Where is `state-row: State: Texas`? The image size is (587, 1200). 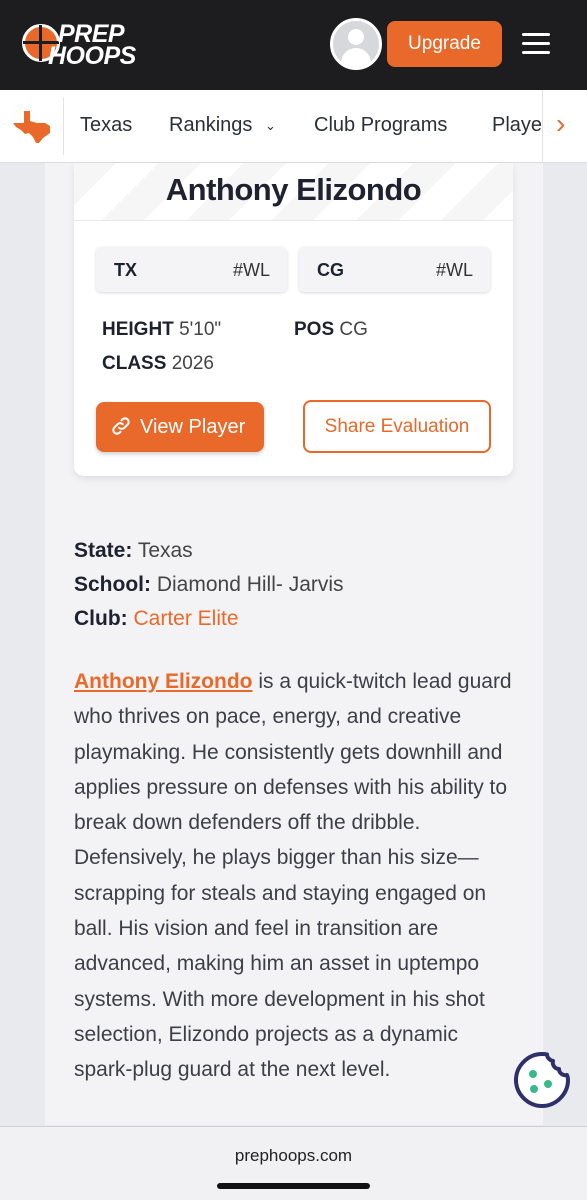 state-row: State: Texas is located at coordinates (133, 551).